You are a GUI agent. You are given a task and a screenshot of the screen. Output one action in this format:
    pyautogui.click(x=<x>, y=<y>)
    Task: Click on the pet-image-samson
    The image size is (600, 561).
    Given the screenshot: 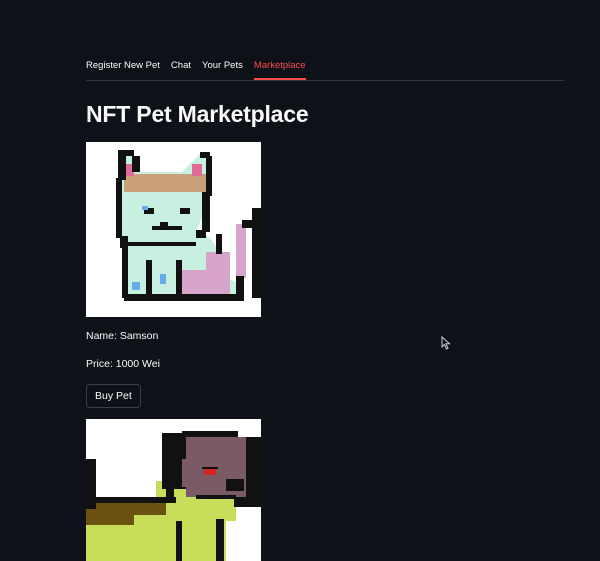 What is the action you would take?
    pyautogui.click(x=173, y=229)
    